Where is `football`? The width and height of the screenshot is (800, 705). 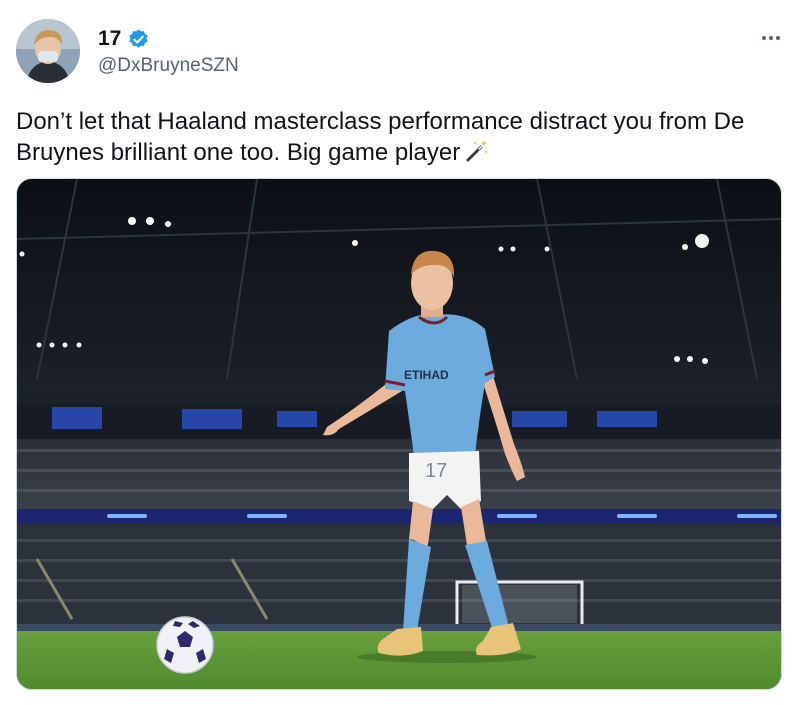 football is located at coordinates (185, 645).